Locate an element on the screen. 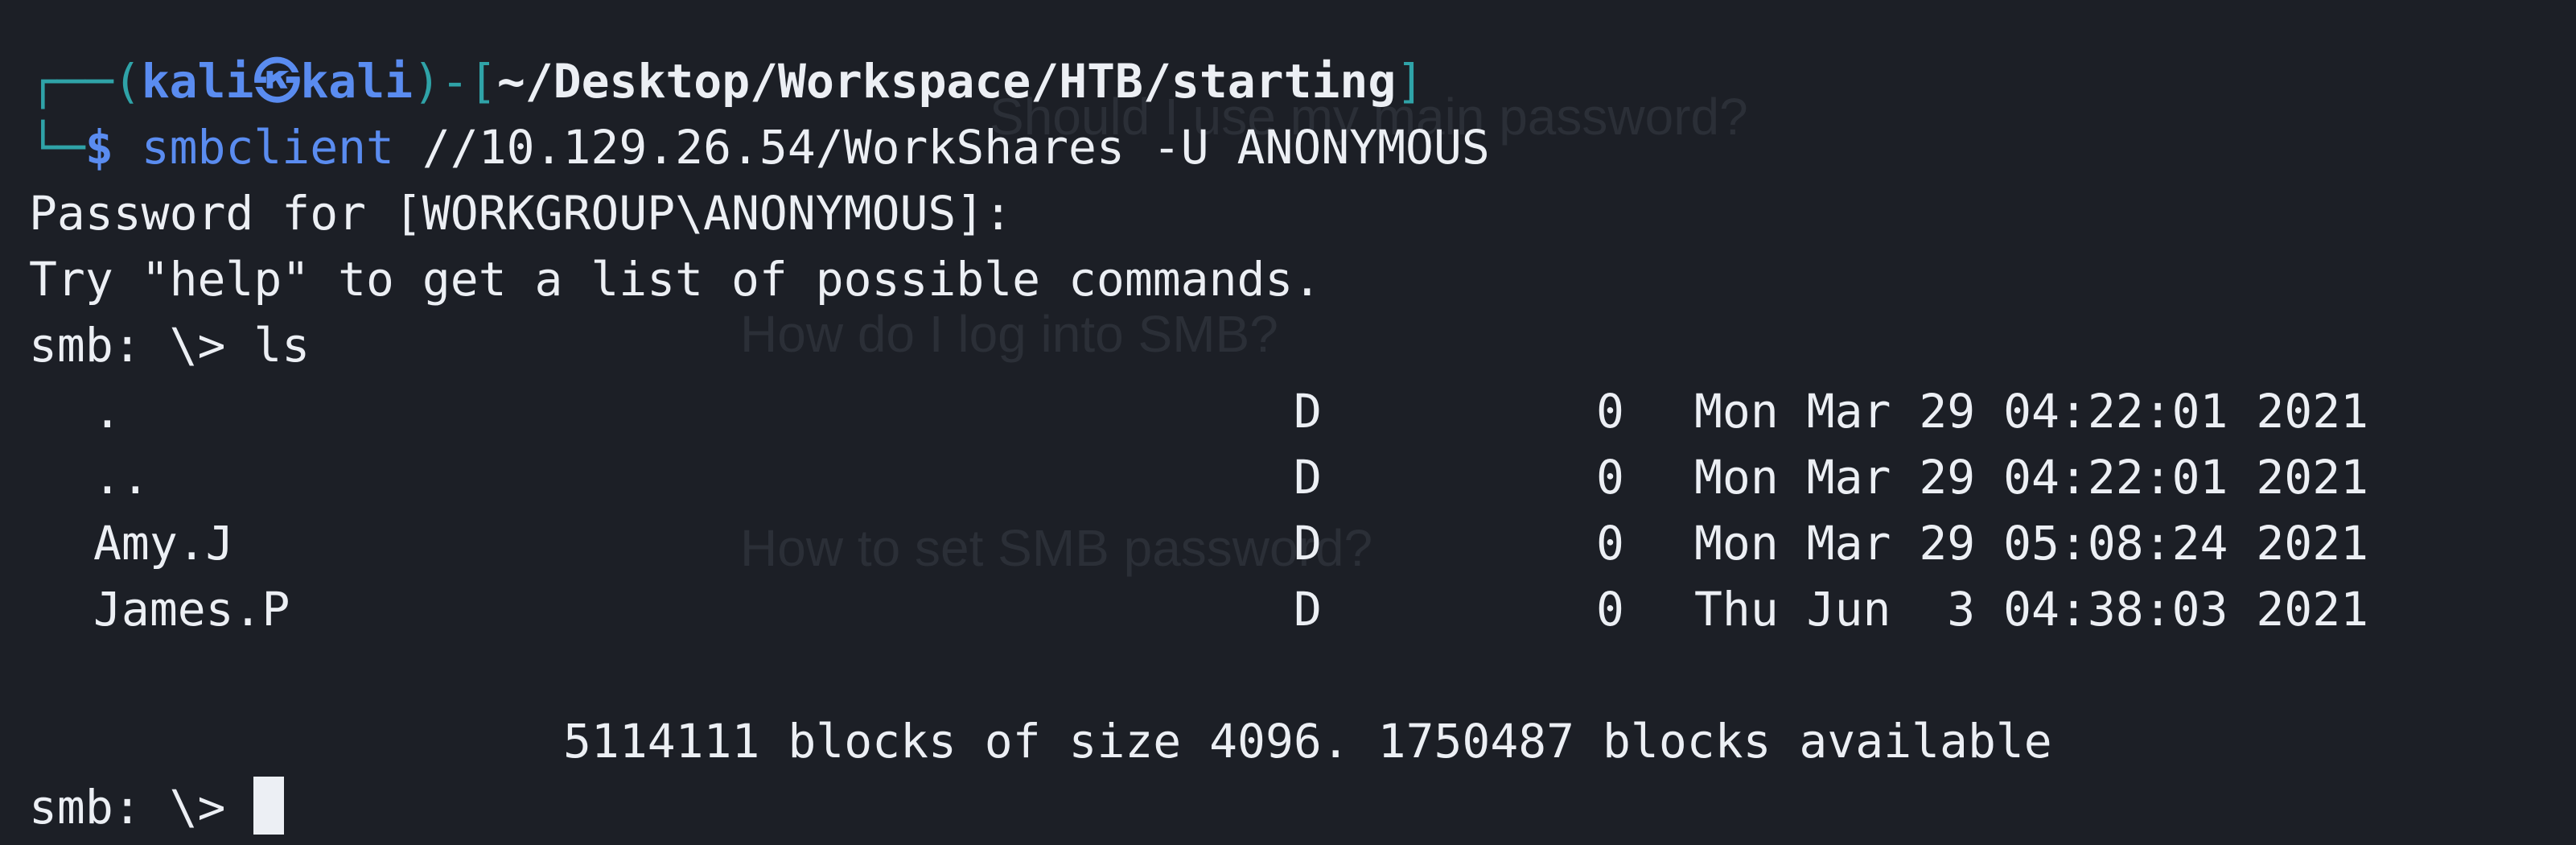 Image resolution: width=2576 pixels, height=845 pixels. listing-name: James.P is located at coordinates (191, 609).